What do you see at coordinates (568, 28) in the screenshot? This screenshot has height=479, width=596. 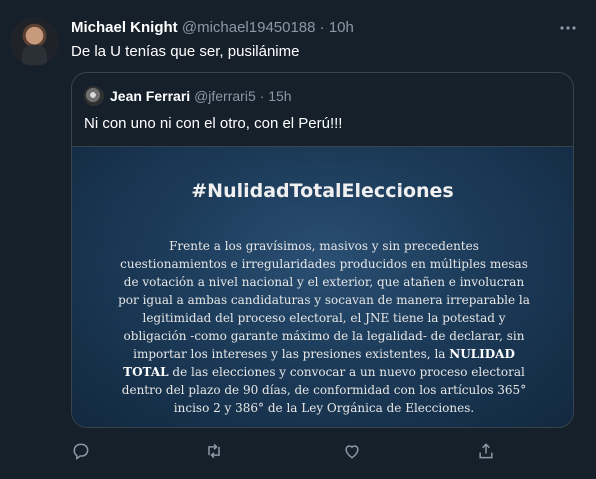 I see `more-icon` at bounding box center [568, 28].